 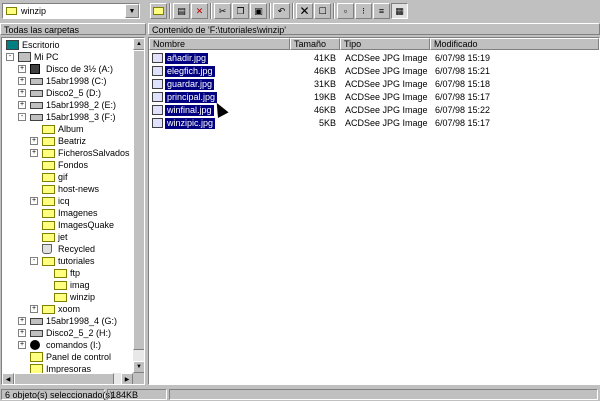 What do you see at coordinates (81, 105) in the screenshot?
I see `tree-item-label: 15abr1998_2 (E:)` at bounding box center [81, 105].